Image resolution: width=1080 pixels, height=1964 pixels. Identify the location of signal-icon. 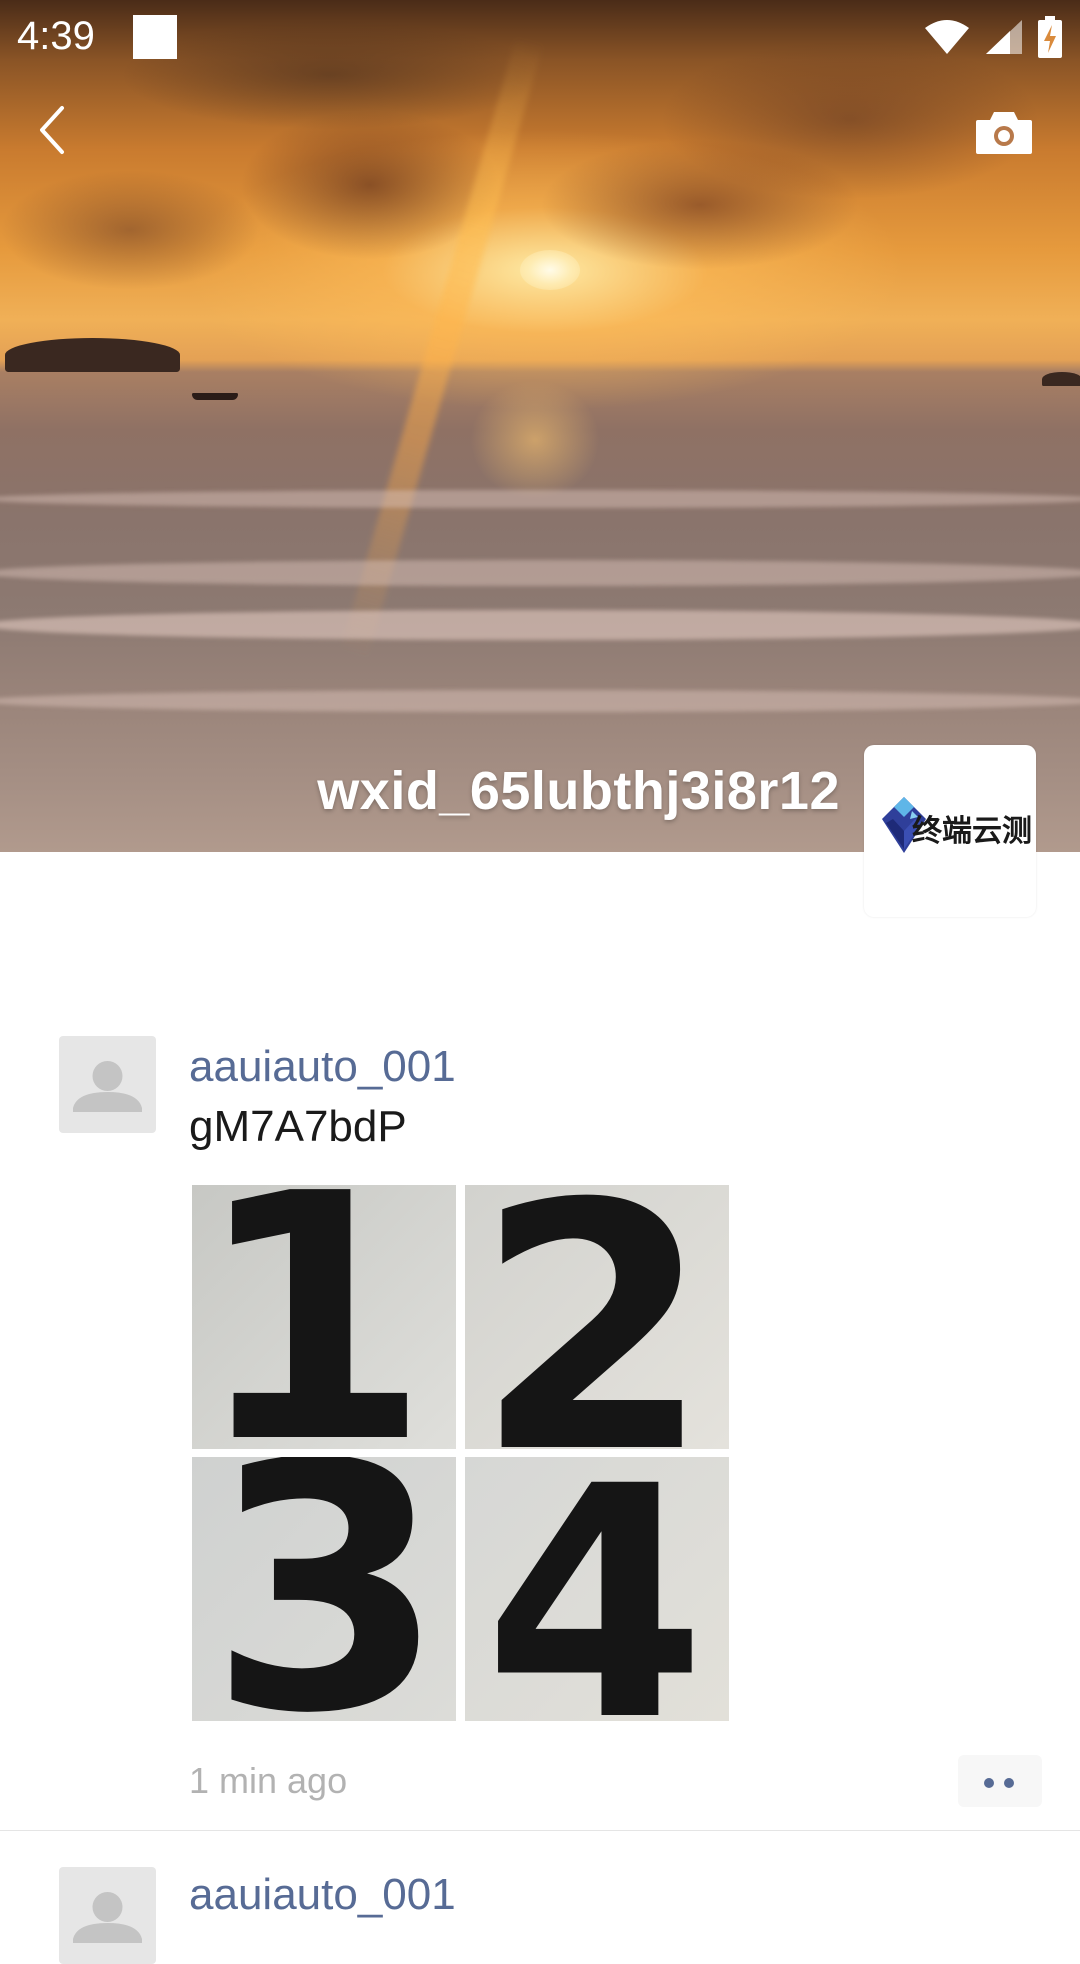
(1004, 37).